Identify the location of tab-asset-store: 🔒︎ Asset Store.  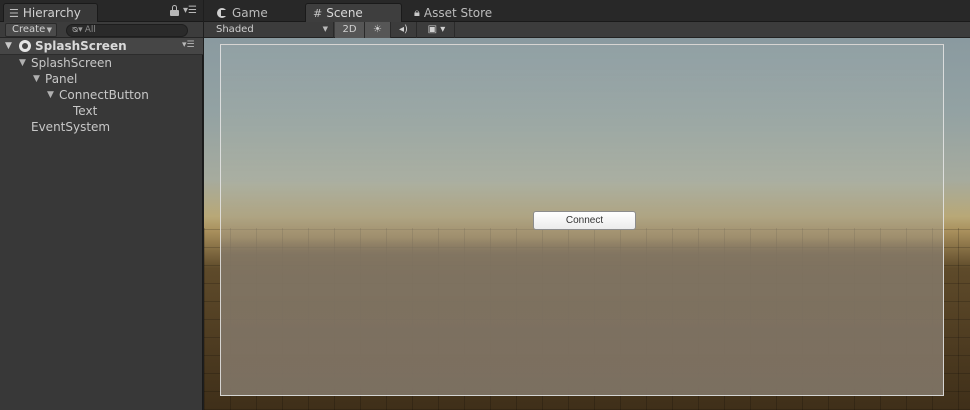
(462, 12).